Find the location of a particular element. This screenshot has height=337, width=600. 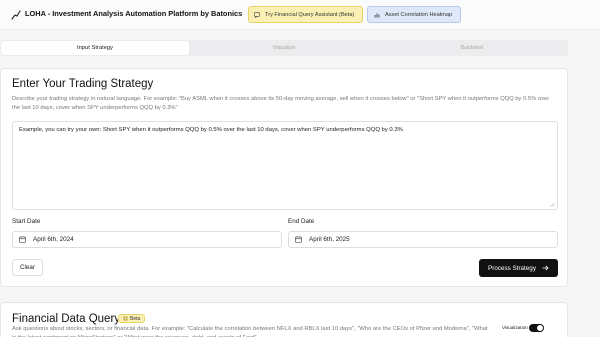

strategy-heading: Enter Your Trading Strategy is located at coordinates (83, 84).